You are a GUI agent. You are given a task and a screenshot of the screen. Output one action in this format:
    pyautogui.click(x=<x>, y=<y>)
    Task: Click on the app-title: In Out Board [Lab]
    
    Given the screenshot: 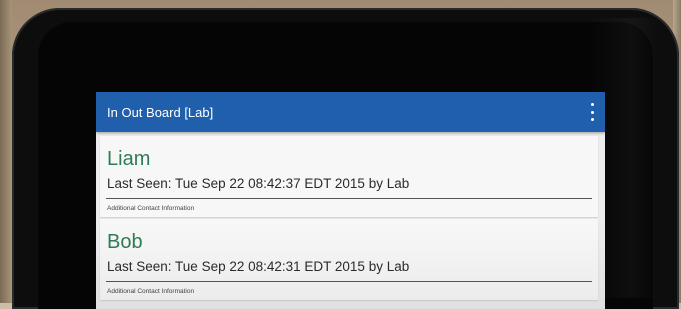 What is the action you would take?
    pyautogui.click(x=160, y=112)
    